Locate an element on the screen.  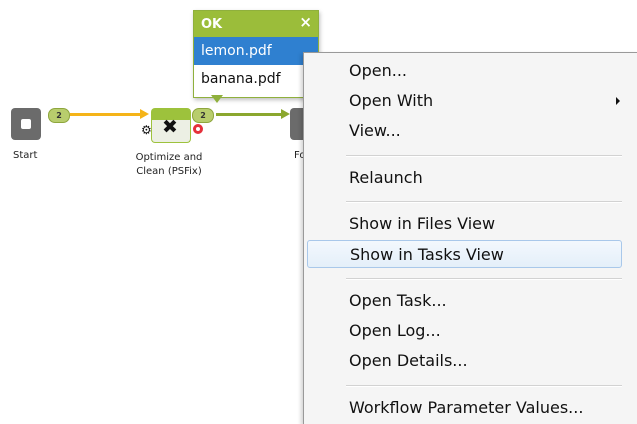
menu-item-open-with: Open With is located at coordinates (464, 101).